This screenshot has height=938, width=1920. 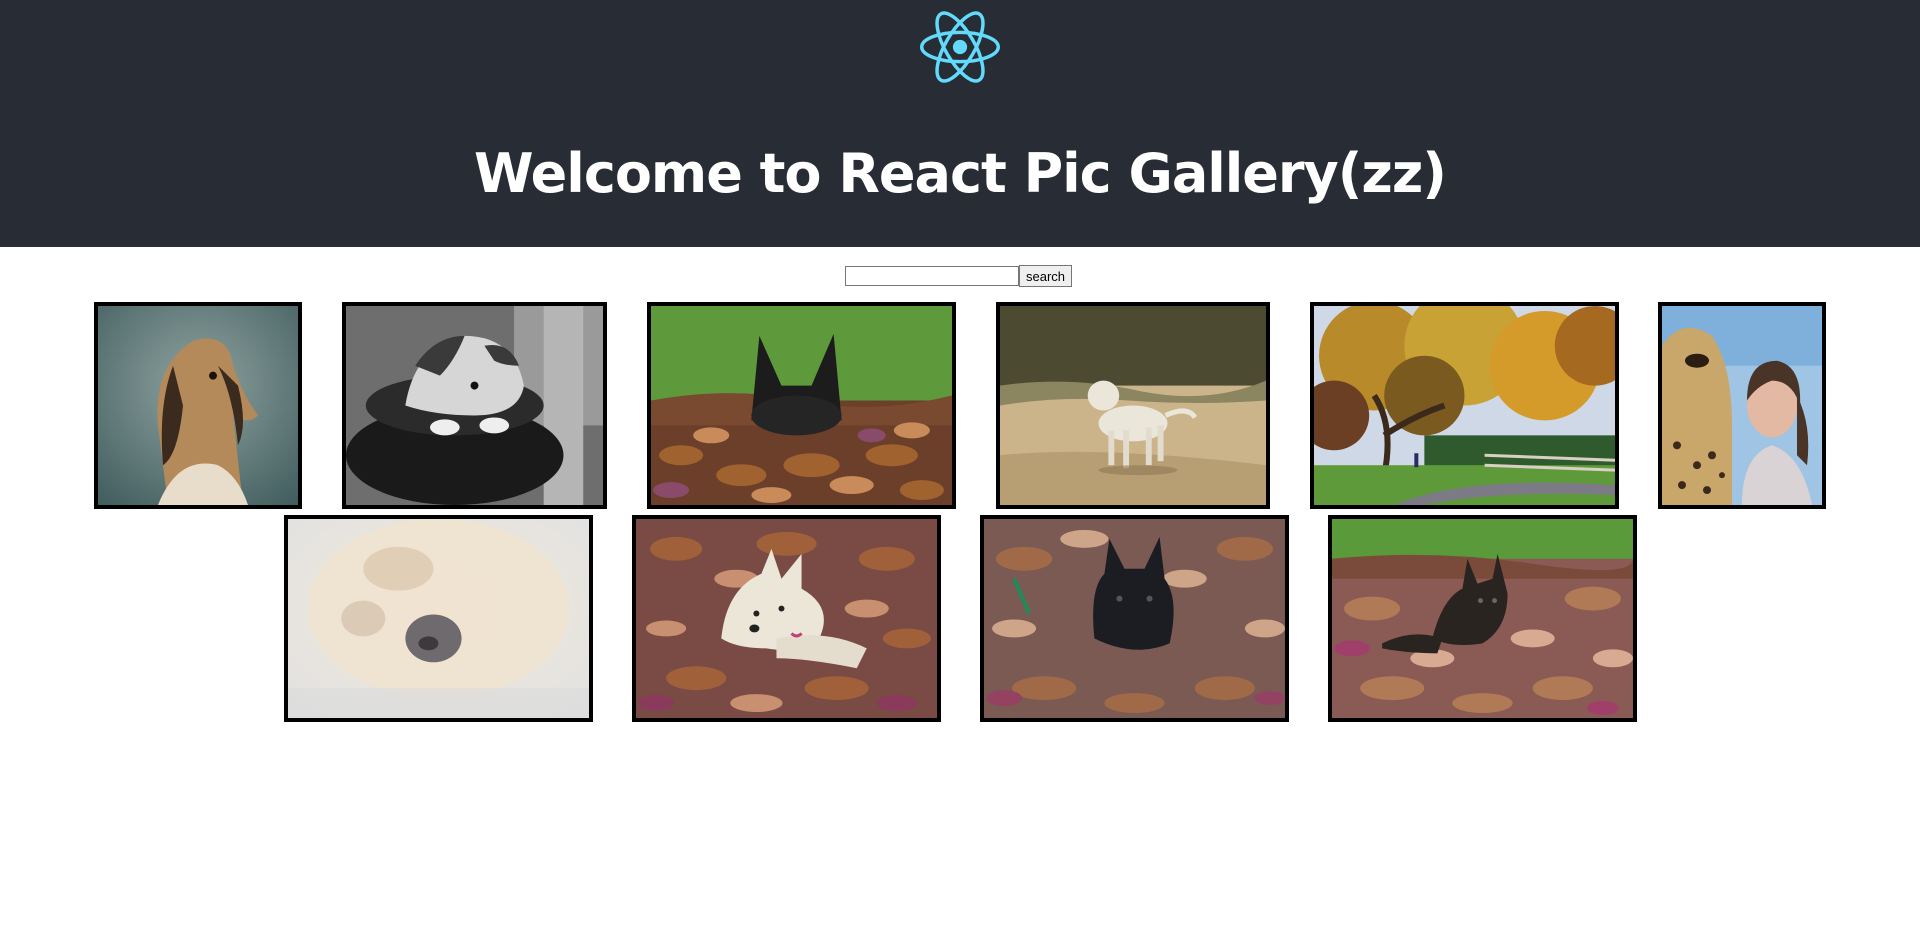 I want to click on search-button: search, so click(x=1046, y=276).